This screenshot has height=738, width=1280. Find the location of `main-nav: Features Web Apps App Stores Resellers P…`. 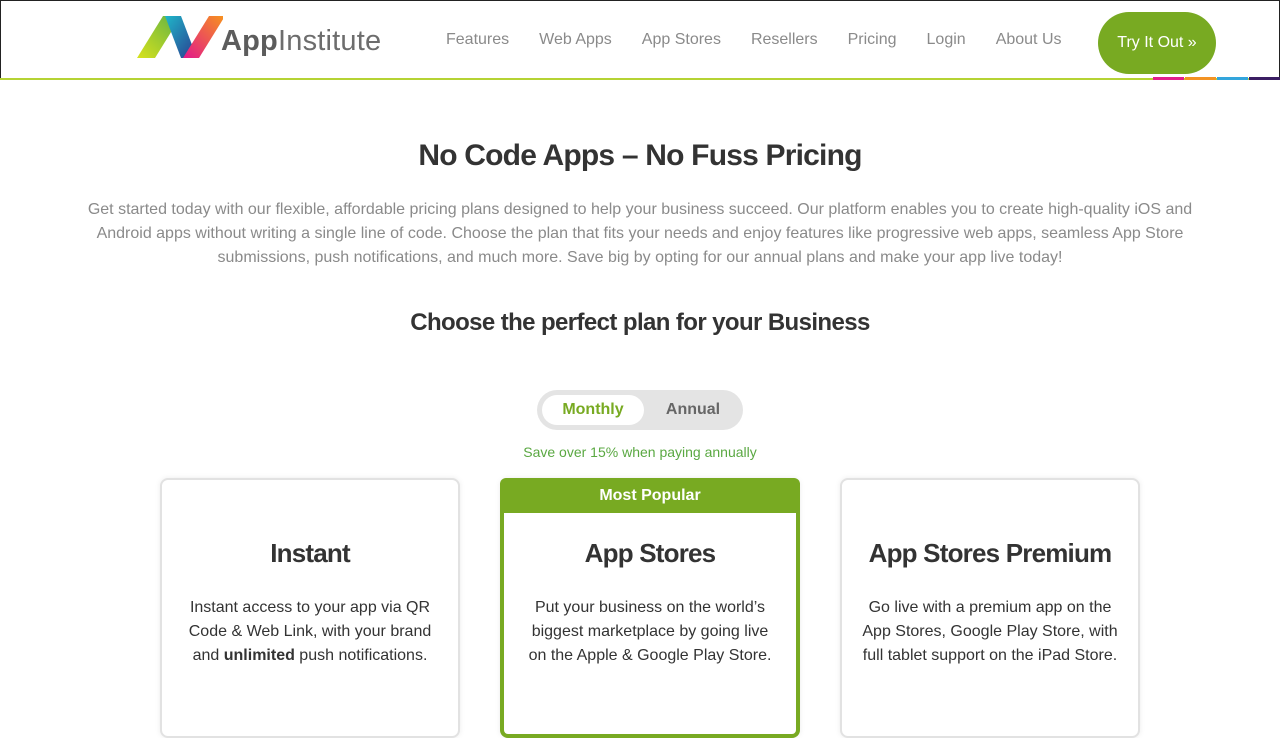

main-nav: Features Web Apps App Stores Resellers P… is located at coordinates (754, 40).